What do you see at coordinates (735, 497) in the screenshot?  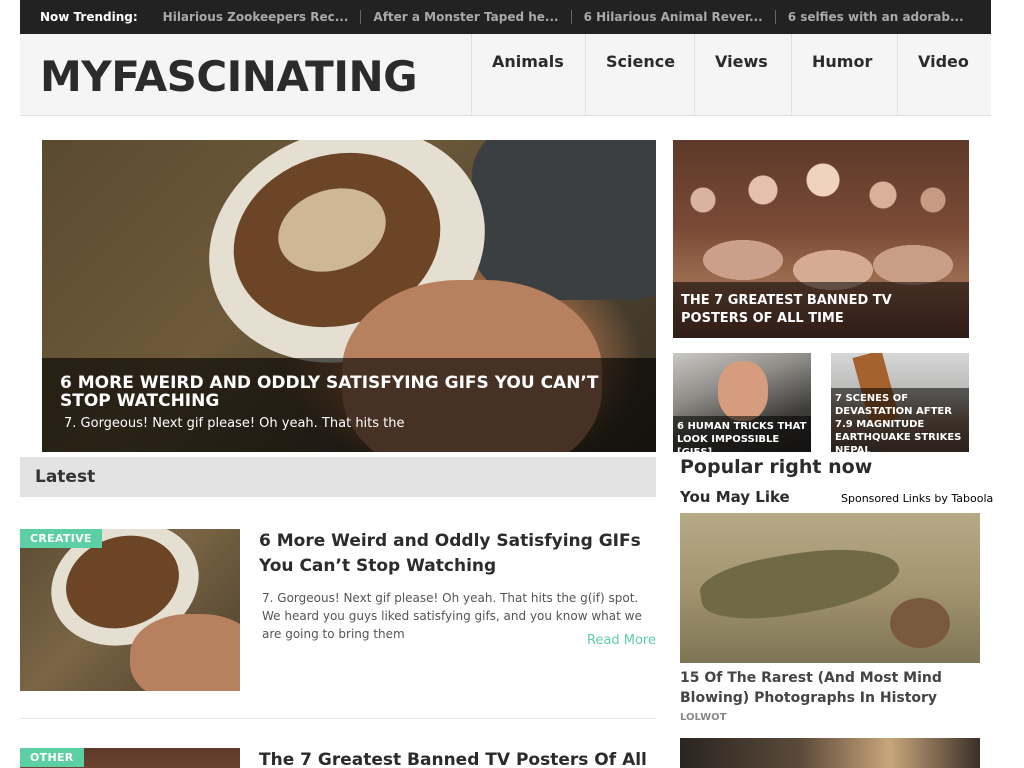 I see `you-may-like-heading: You May Like` at bounding box center [735, 497].